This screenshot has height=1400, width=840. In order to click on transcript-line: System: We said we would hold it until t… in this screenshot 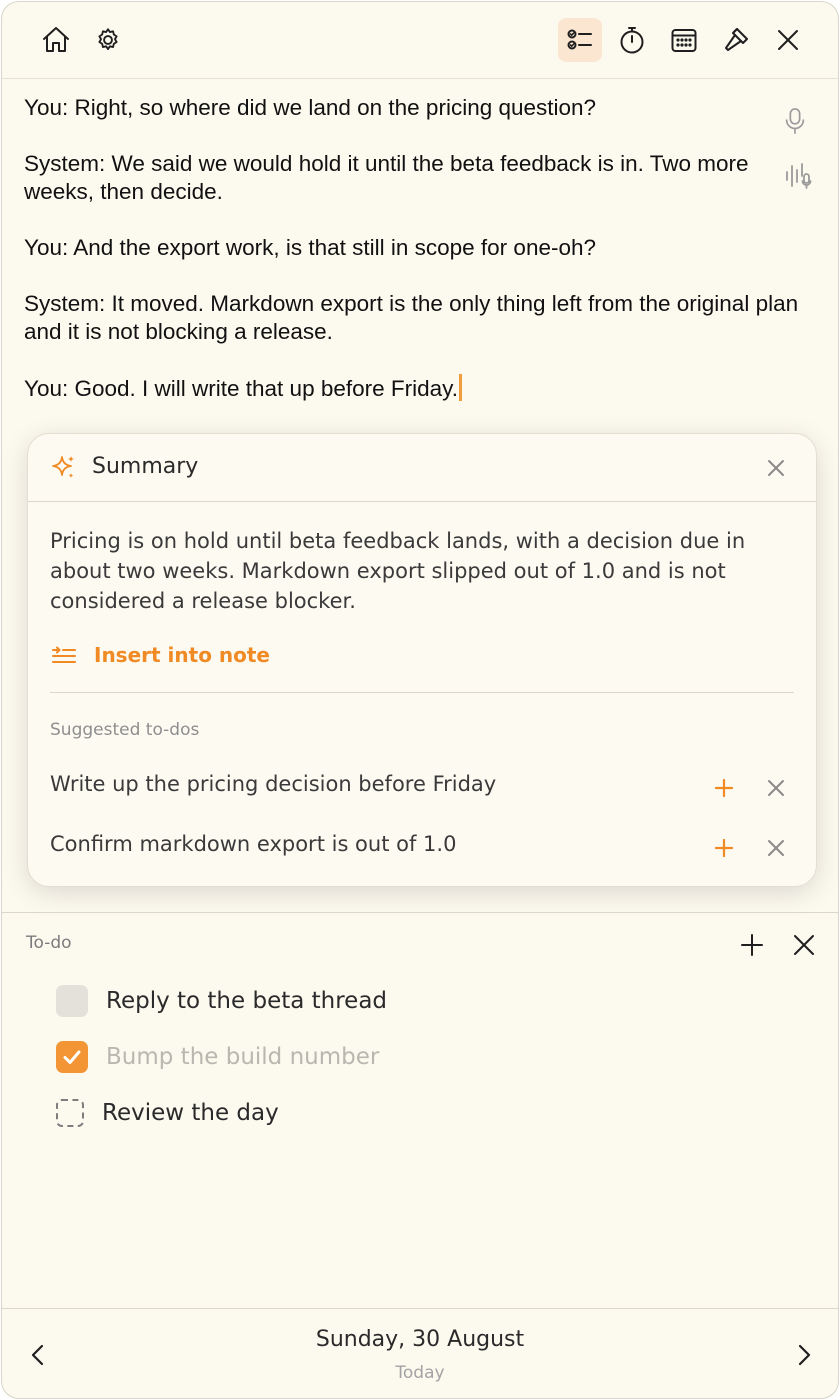, I will do `click(386, 177)`.